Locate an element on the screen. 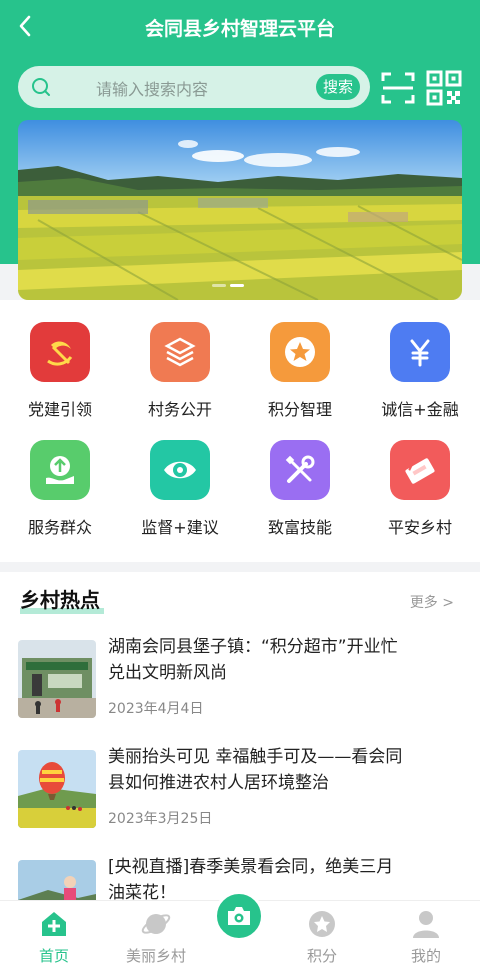 This screenshot has width=480, height=974. service-label: 服务群众 is located at coordinates (59, 527).